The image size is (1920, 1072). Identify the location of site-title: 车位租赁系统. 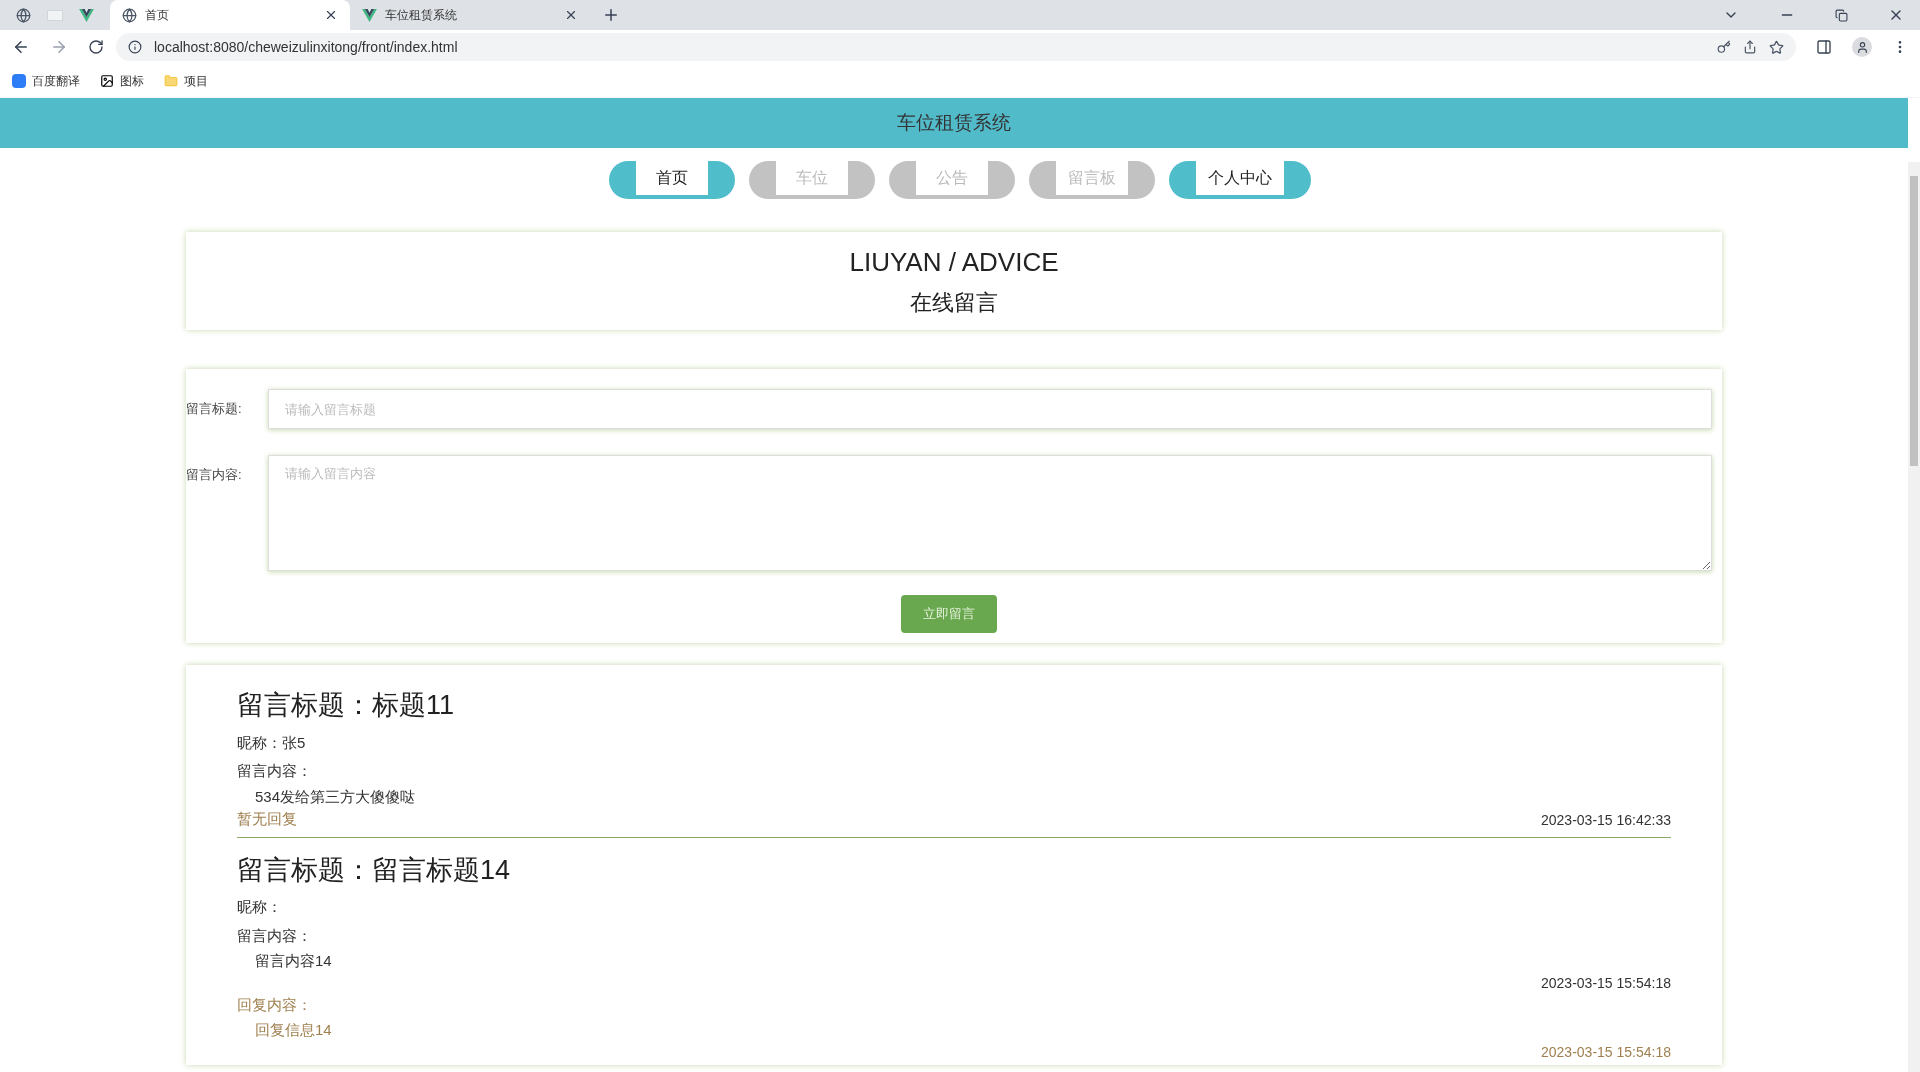
(954, 122).